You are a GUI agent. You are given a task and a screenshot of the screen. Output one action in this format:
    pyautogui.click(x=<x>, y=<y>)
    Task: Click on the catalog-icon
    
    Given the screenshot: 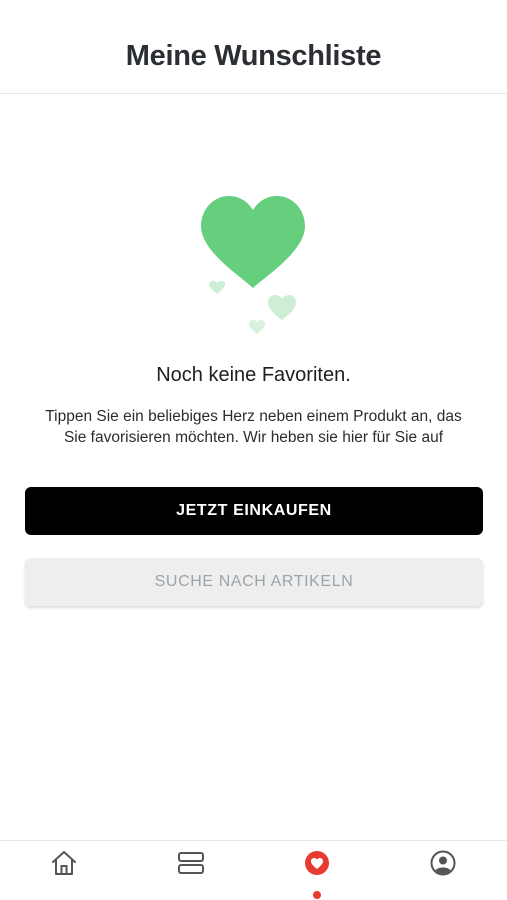 What is the action you would take?
    pyautogui.click(x=191, y=863)
    